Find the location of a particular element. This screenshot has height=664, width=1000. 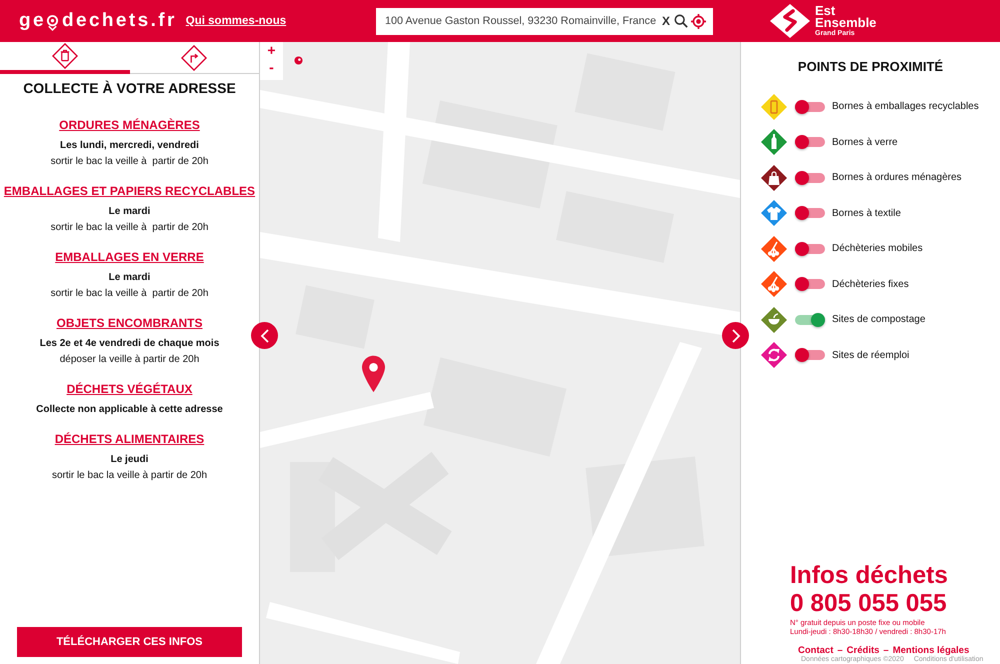

waste-type-link: OBJETS ENCOMBRANTS is located at coordinates (129, 323).